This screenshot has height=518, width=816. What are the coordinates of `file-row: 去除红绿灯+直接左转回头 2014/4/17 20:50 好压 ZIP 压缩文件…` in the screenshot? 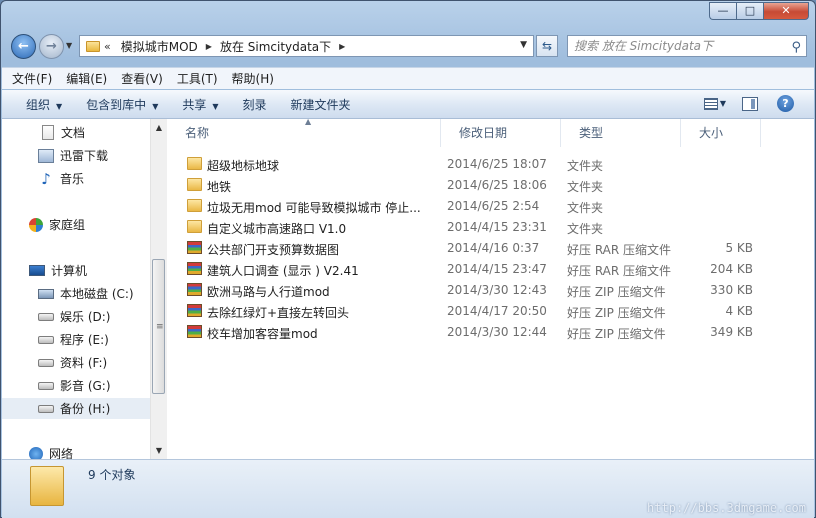 It's located at (490, 311).